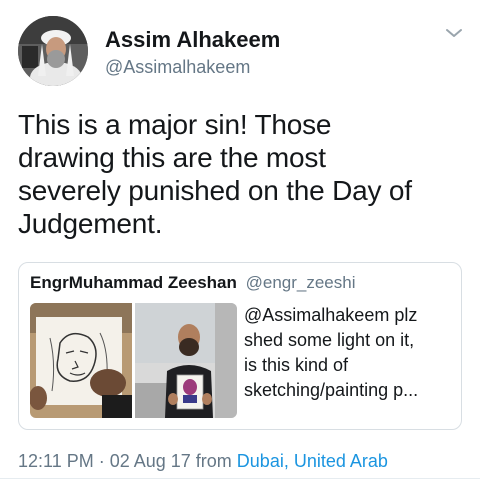 The height and width of the screenshot is (481, 480). I want to click on sketch-drawing-photo, so click(81, 360).